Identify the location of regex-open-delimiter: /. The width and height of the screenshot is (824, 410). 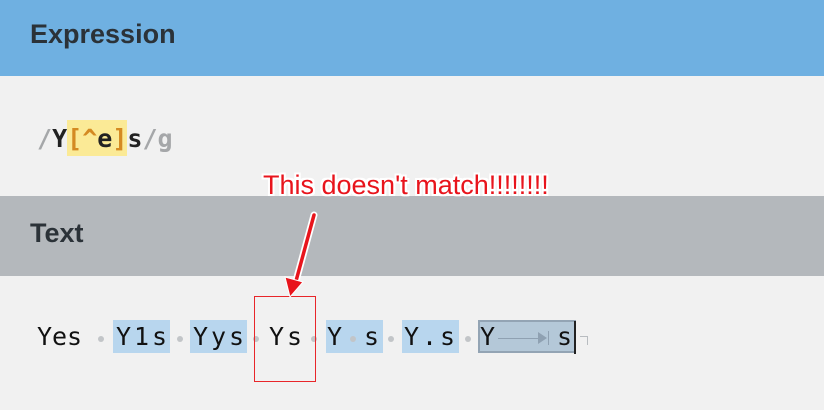
(45, 138).